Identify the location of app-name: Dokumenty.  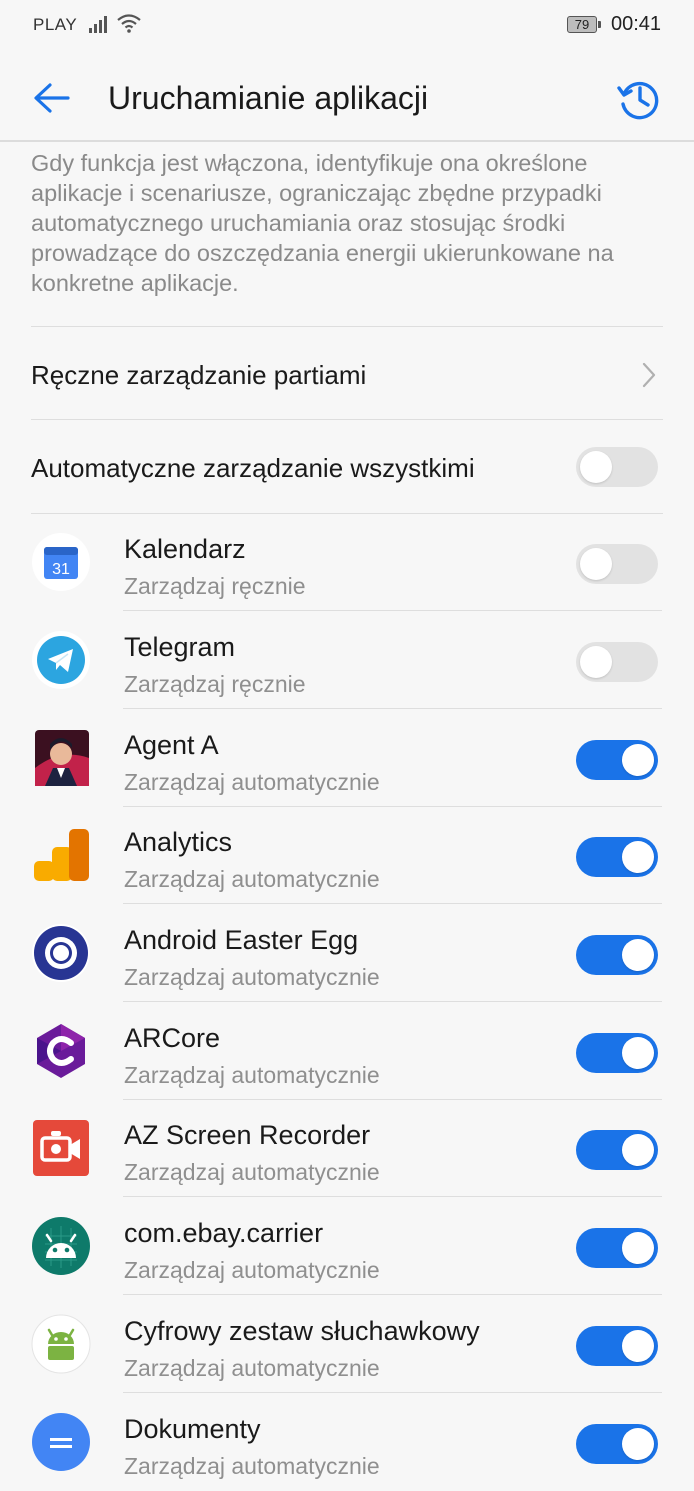
(192, 1429).